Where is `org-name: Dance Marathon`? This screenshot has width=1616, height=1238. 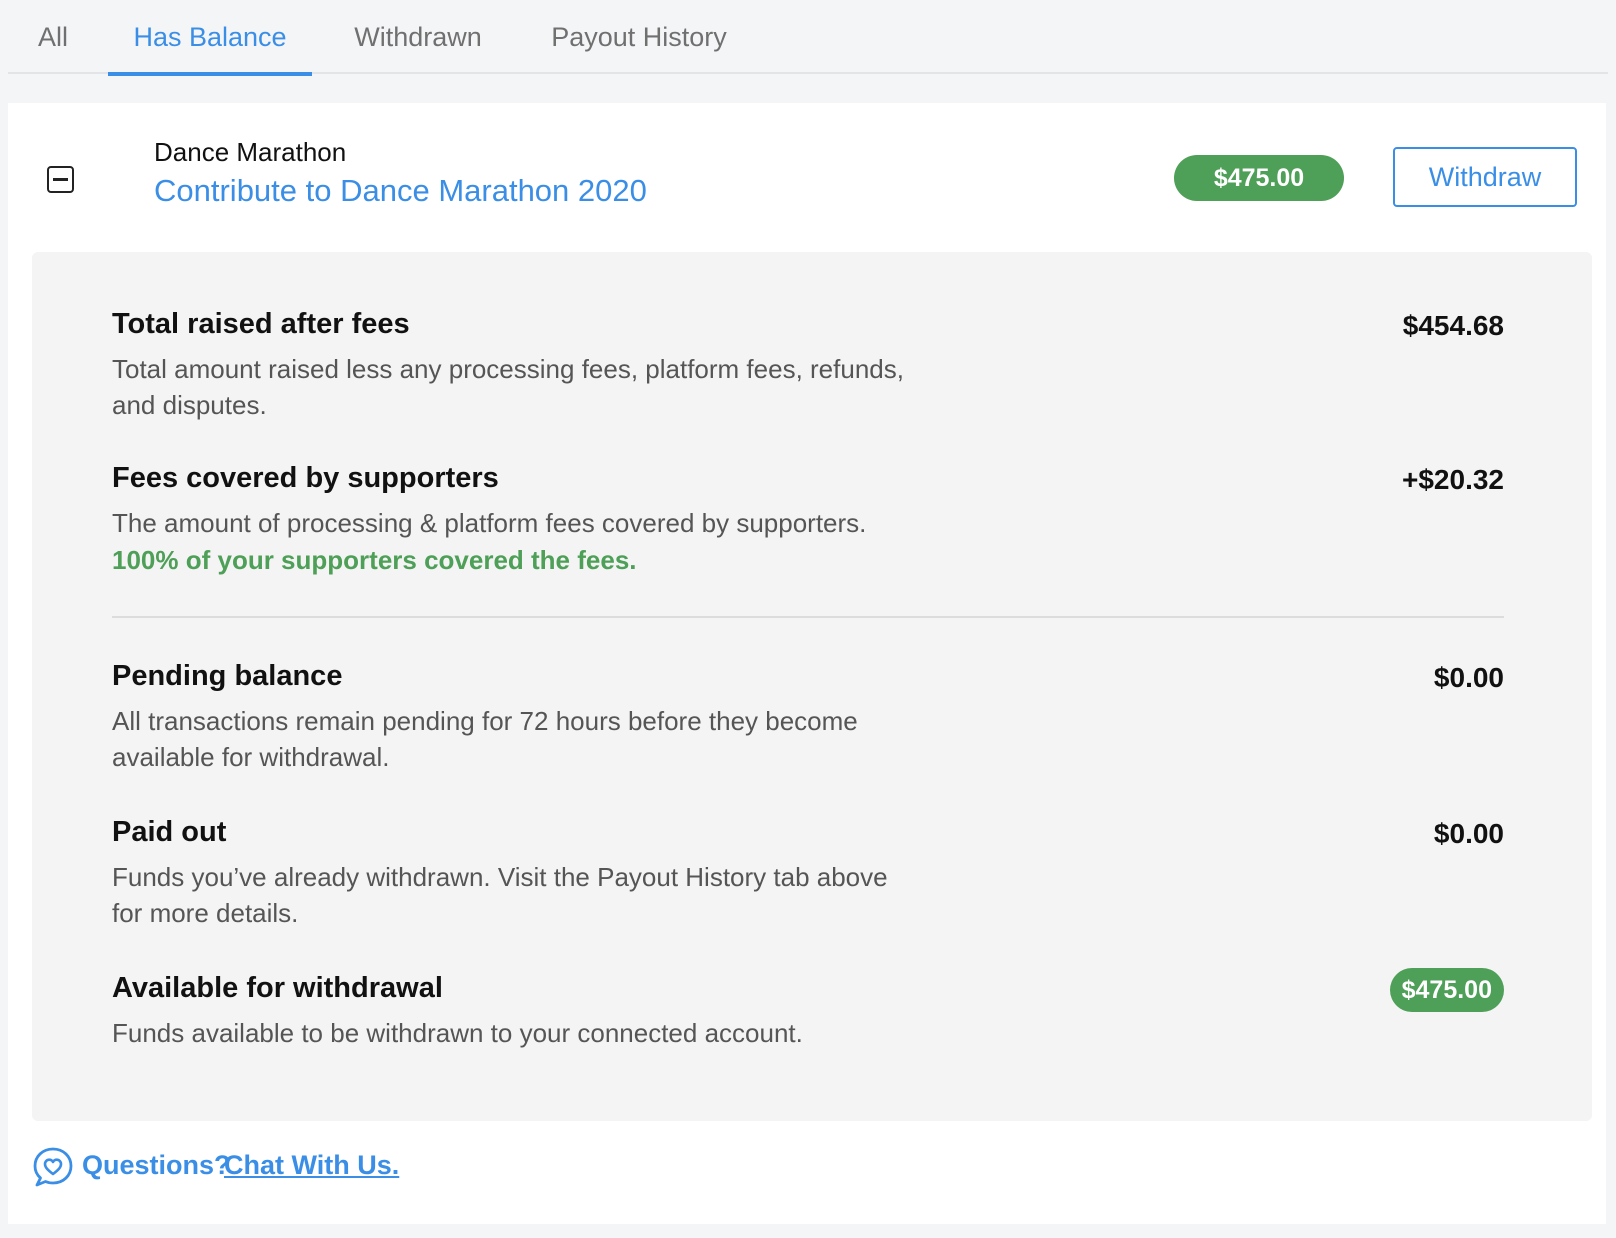
org-name: Dance Marathon is located at coordinates (250, 152).